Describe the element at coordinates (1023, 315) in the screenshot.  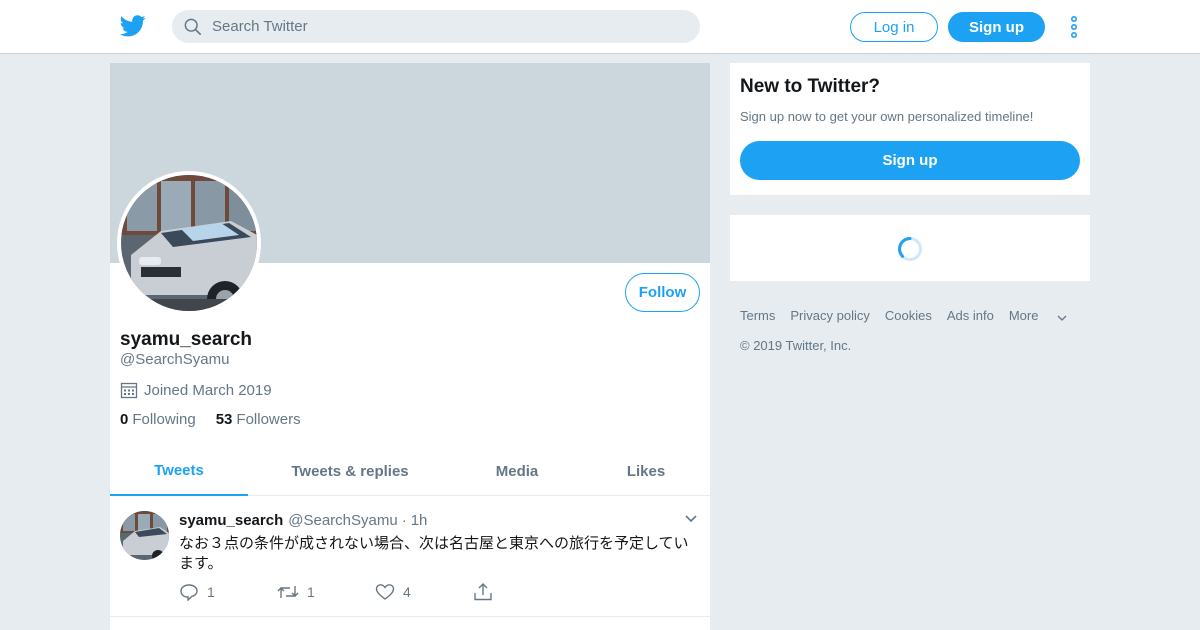
I see `footer-link-more: More` at that location.